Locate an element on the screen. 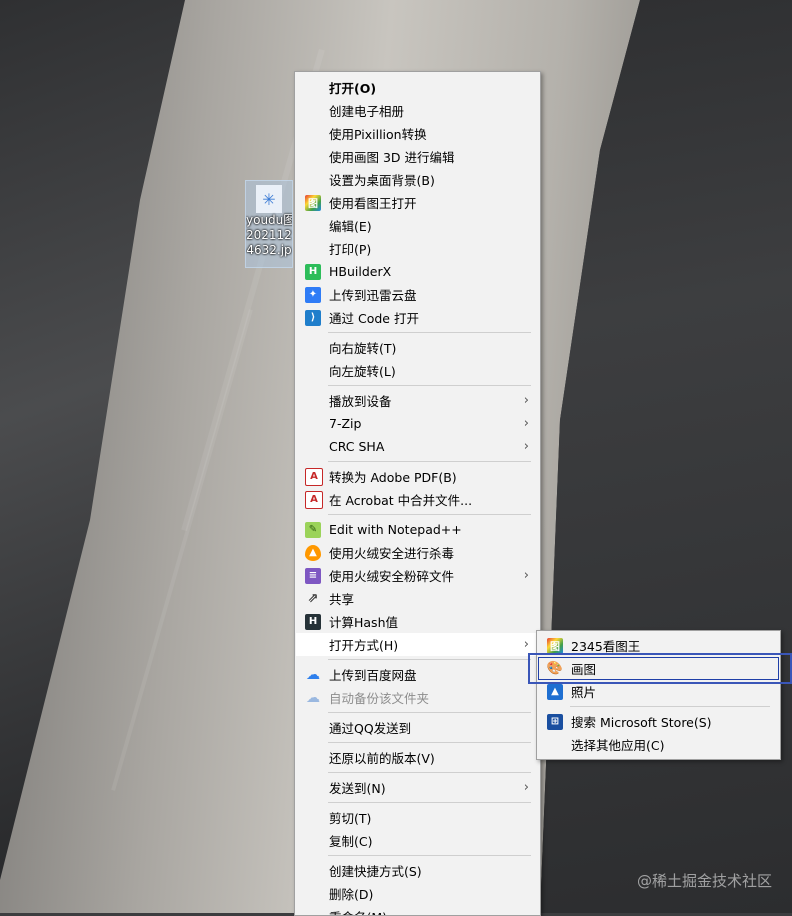 This screenshot has height=916, width=792. menu-item-copy: 复制(C) is located at coordinates (417, 840).